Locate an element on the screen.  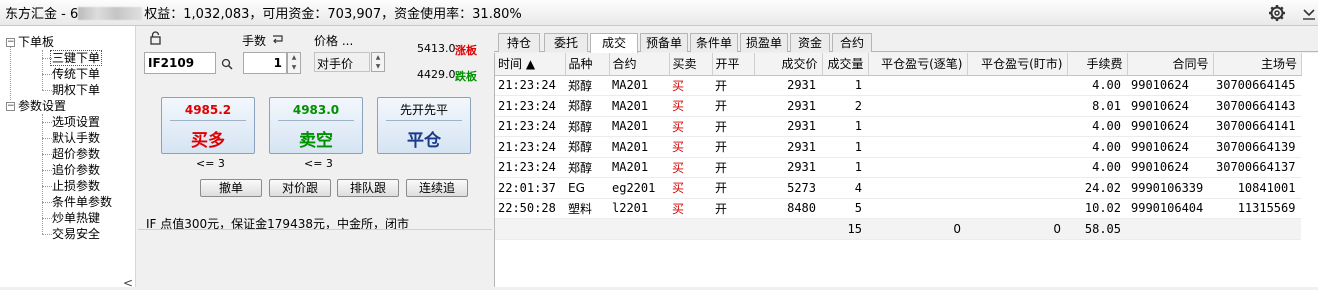
col-pnl-mark-to-market: 平仓盈亏(盯市) is located at coordinates (1017, 64).